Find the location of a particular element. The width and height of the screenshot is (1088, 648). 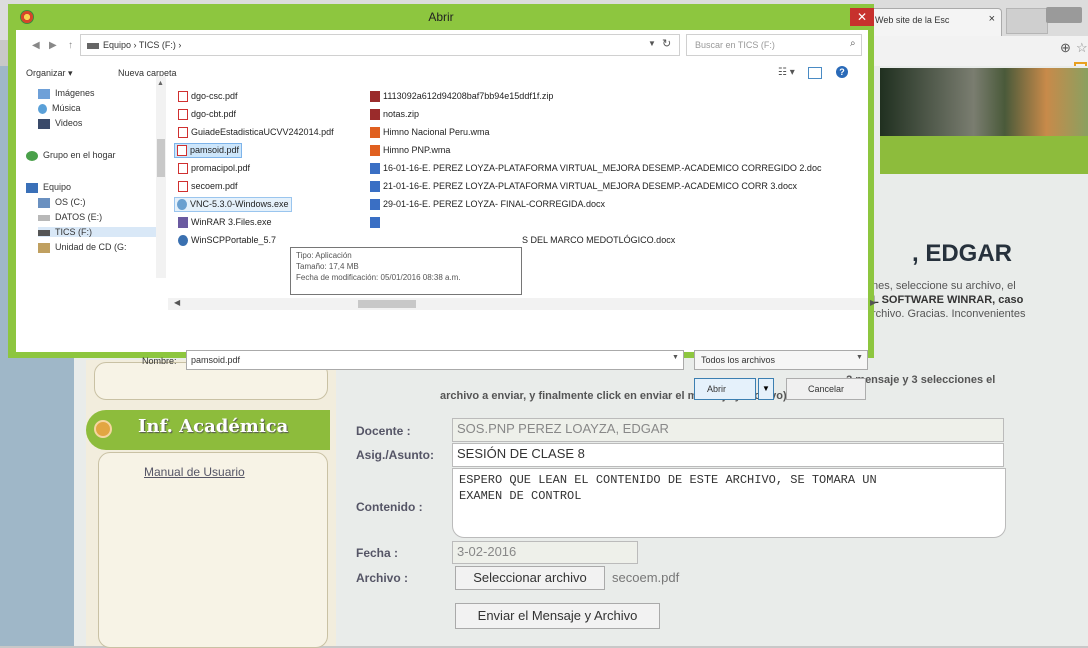

file-item: dgo-cbt.pdf is located at coordinates (207, 114).